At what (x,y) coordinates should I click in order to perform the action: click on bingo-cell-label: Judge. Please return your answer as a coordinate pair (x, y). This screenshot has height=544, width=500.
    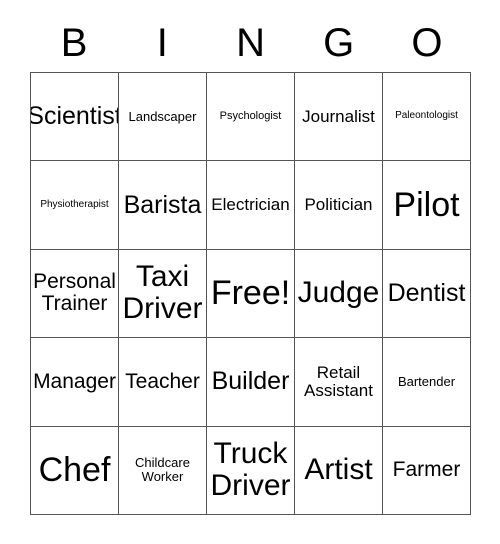
    Looking at the image, I should click on (338, 293).